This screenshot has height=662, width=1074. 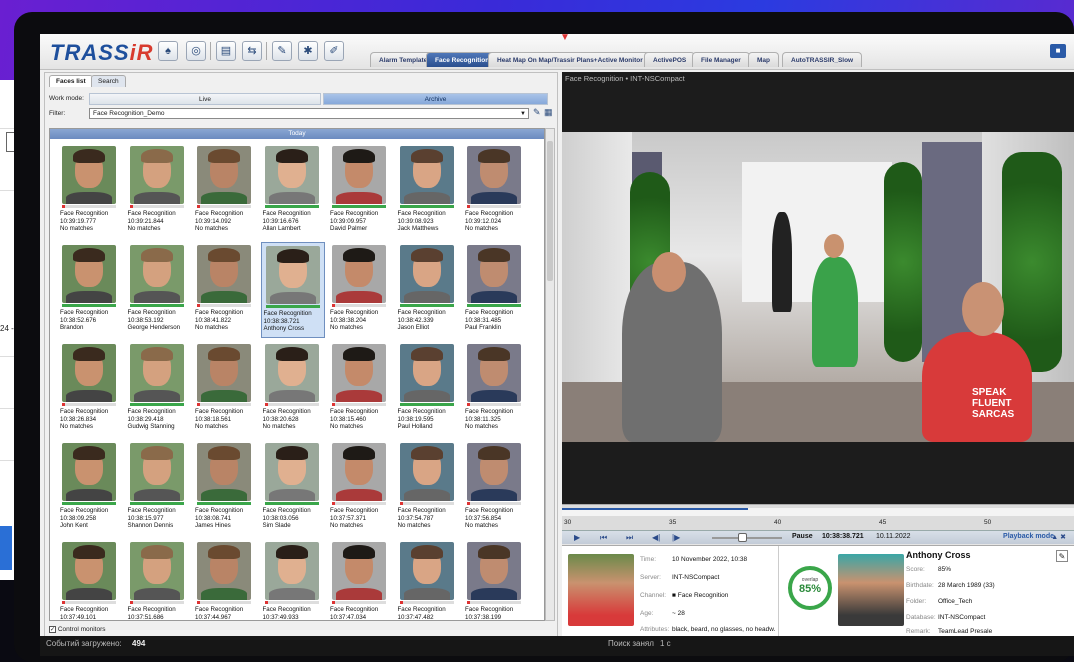 What do you see at coordinates (334, 51) in the screenshot?
I see `edit-window-icon: ✐` at bounding box center [334, 51].